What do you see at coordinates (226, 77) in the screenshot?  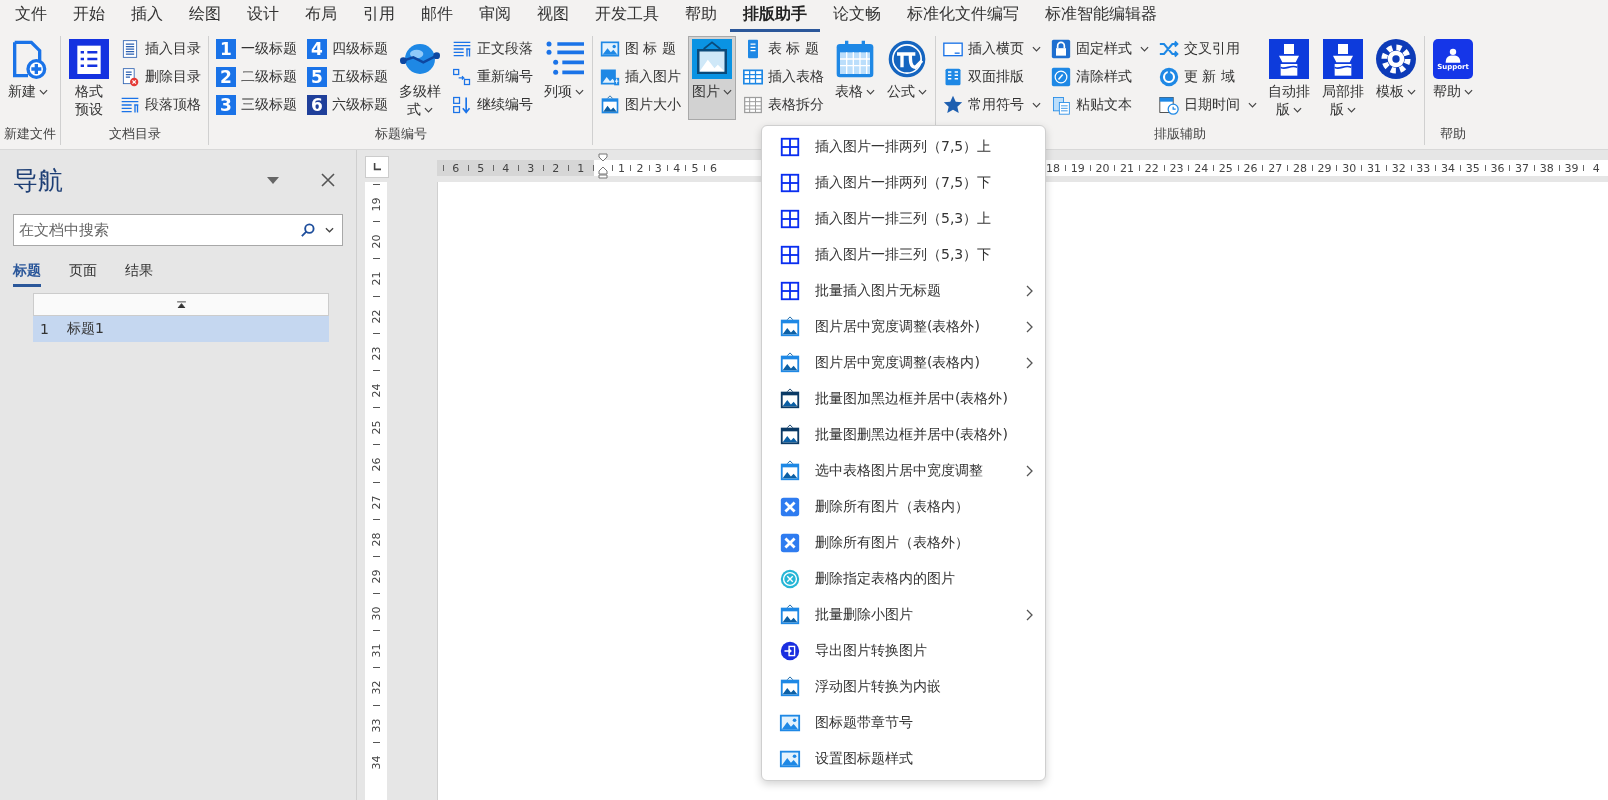 I see `level-number: 2` at bounding box center [226, 77].